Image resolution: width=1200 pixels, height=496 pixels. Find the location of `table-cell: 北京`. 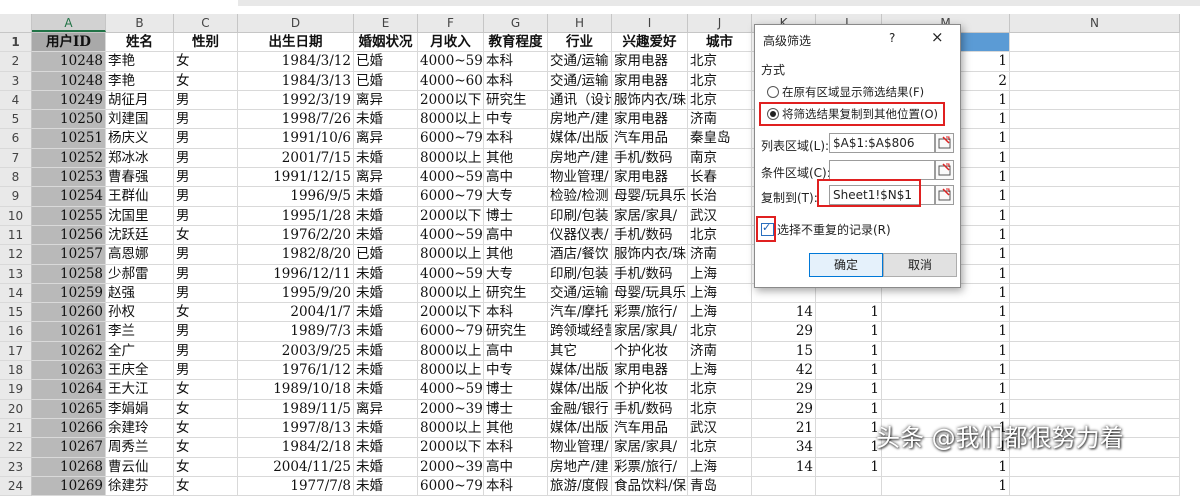

table-cell: 北京 is located at coordinates (720, 81).